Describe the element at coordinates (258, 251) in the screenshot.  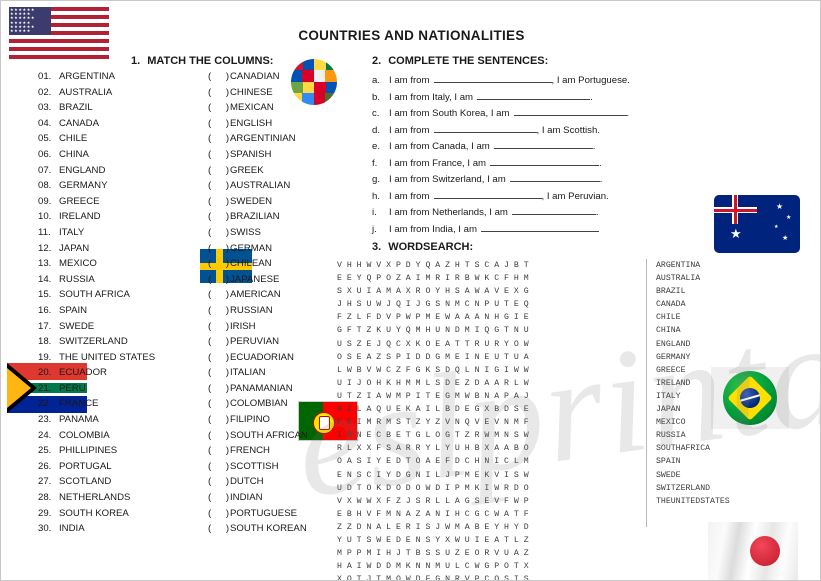
I see `nationality-row: ( ) GERMAN` at that location.